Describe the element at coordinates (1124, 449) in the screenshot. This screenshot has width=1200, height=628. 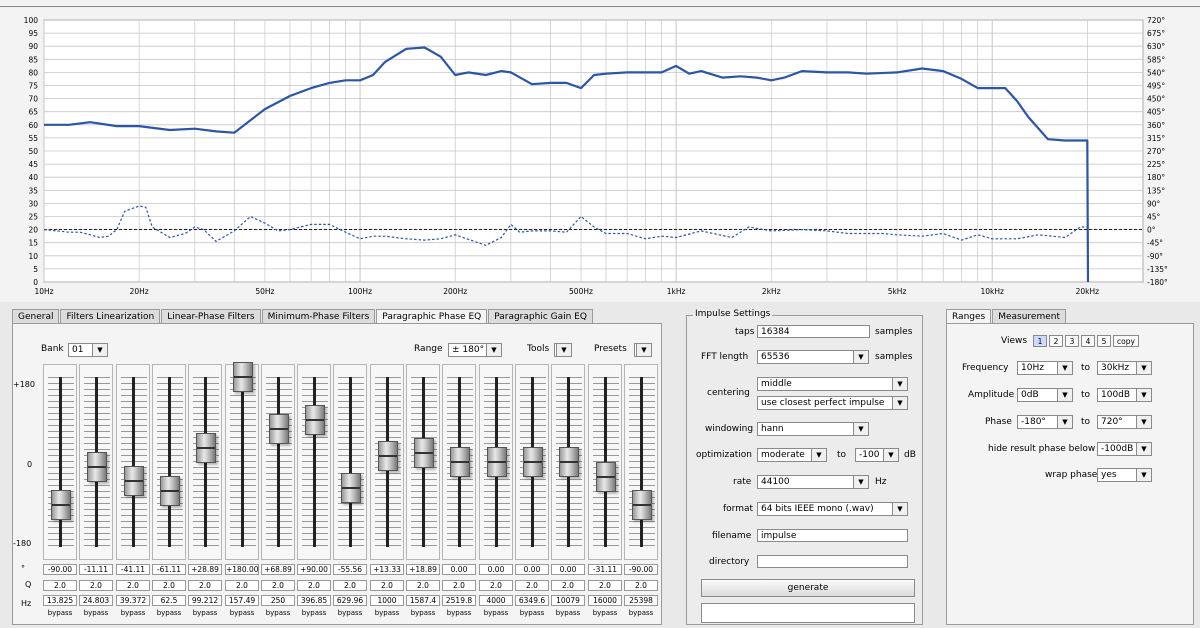
I see `hide-phase-select: -100dB ▼` at that location.